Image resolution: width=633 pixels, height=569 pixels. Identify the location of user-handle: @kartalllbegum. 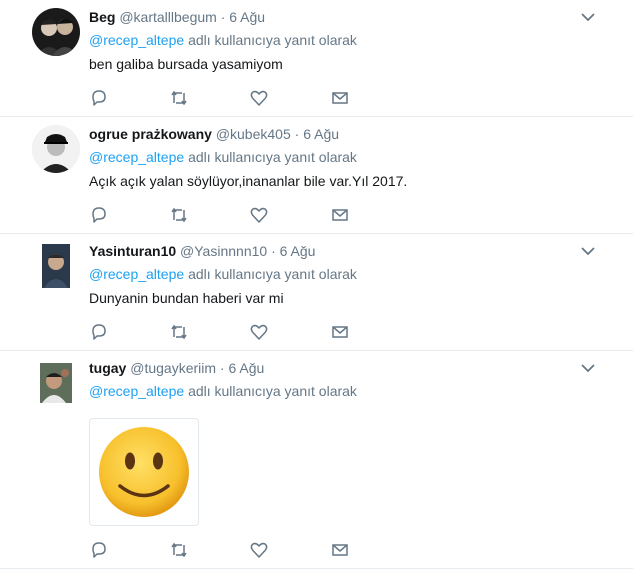
(167, 17).